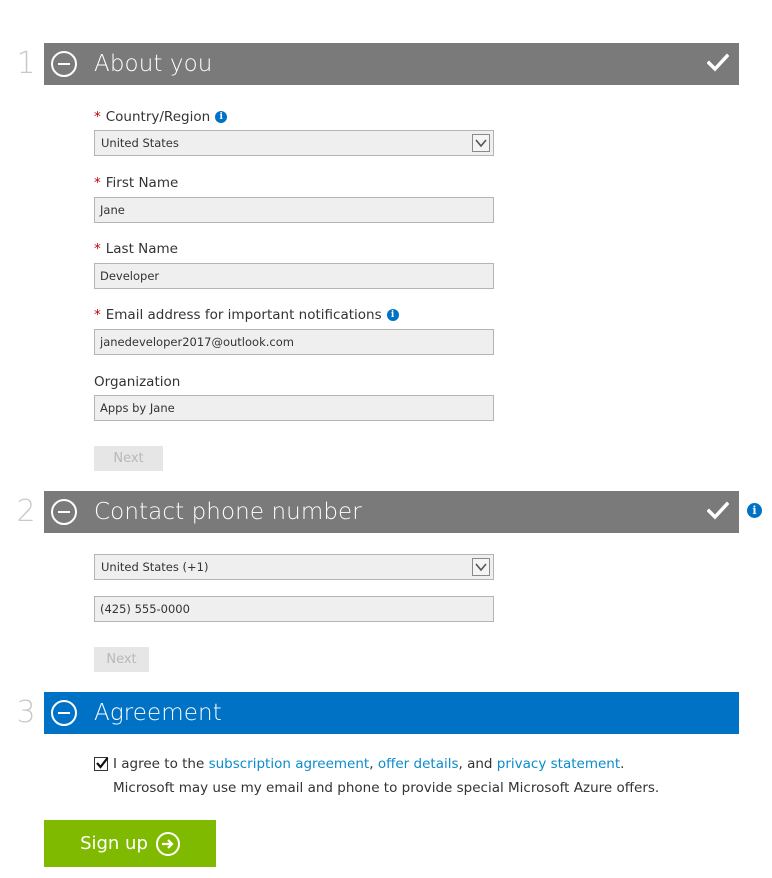  I want to click on organization-label-text: Organization, so click(137, 382).